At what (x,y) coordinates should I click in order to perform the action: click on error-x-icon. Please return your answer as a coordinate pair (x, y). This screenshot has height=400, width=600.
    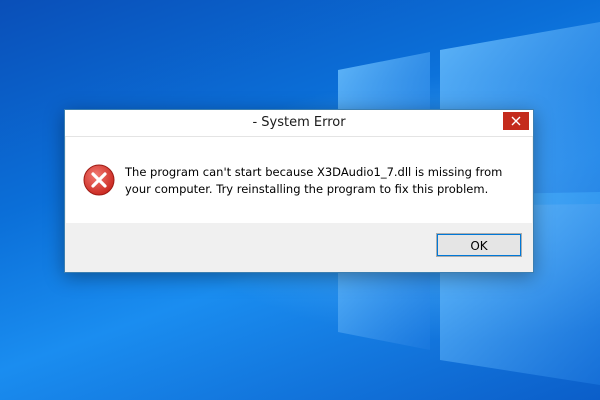
    Looking at the image, I should click on (99, 180).